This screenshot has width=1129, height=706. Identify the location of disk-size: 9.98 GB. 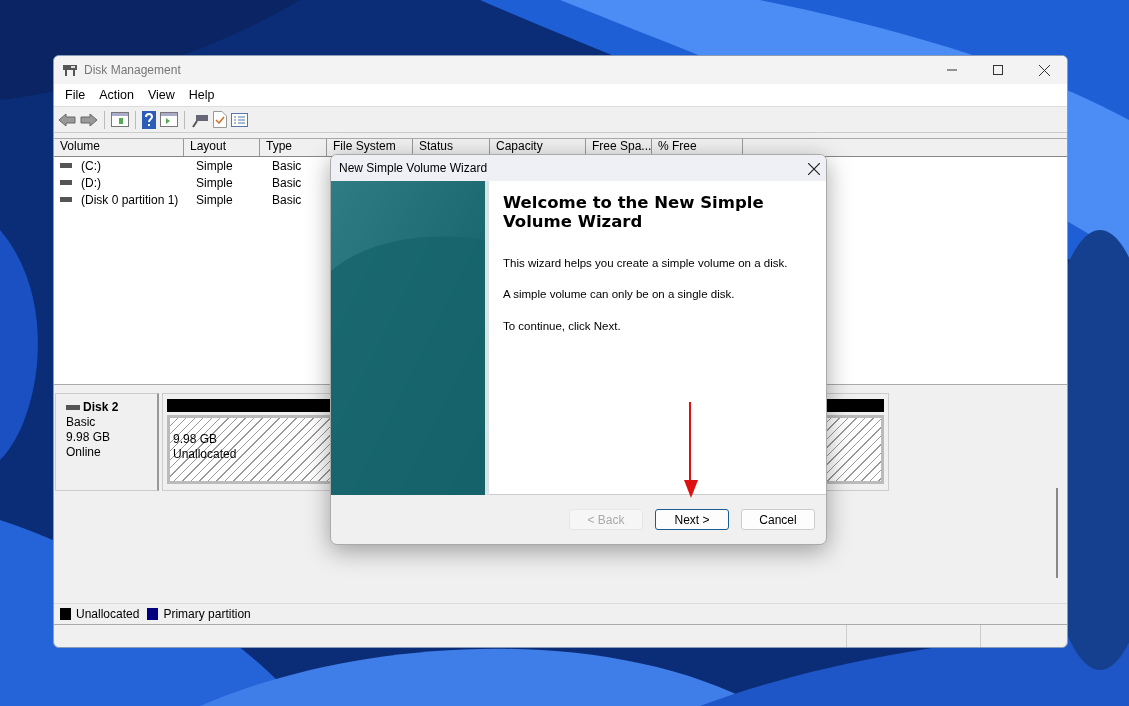
(89, 437).